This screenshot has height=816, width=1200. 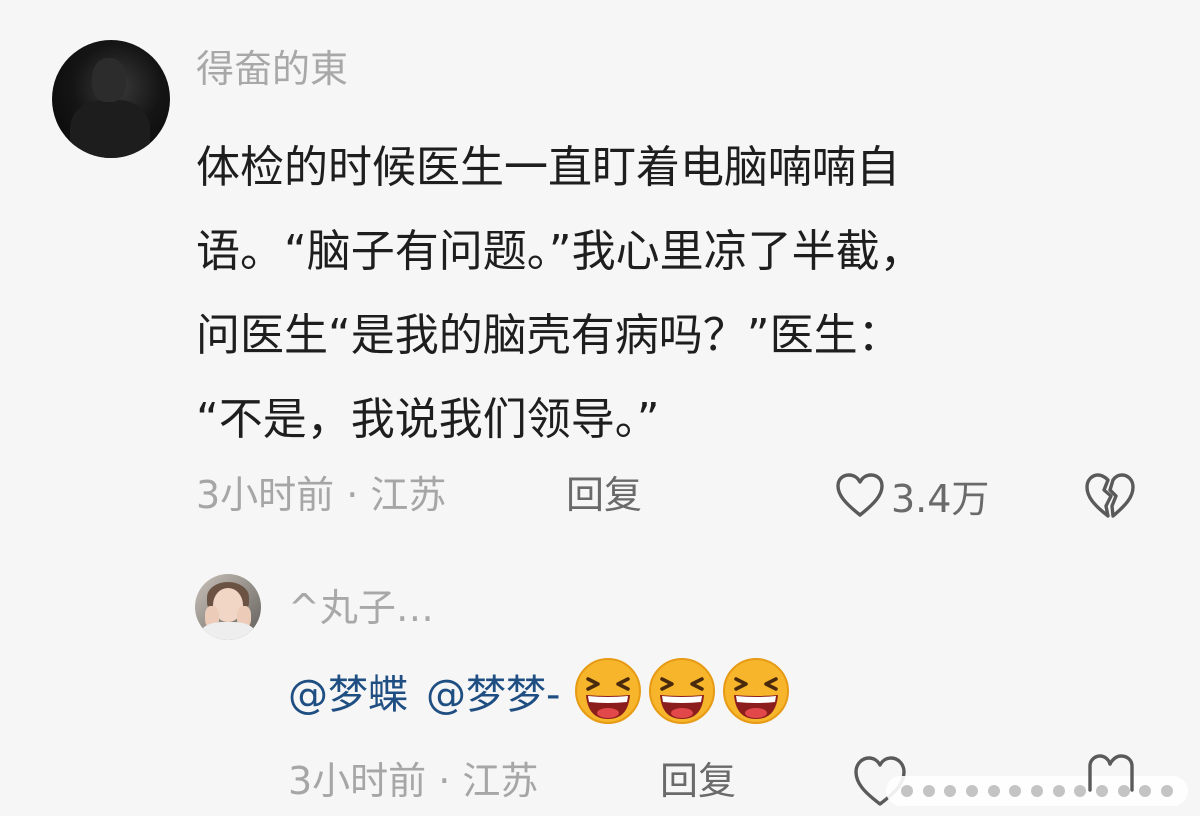 I want to click on commenter-avatar, so click(x=111, y=99).